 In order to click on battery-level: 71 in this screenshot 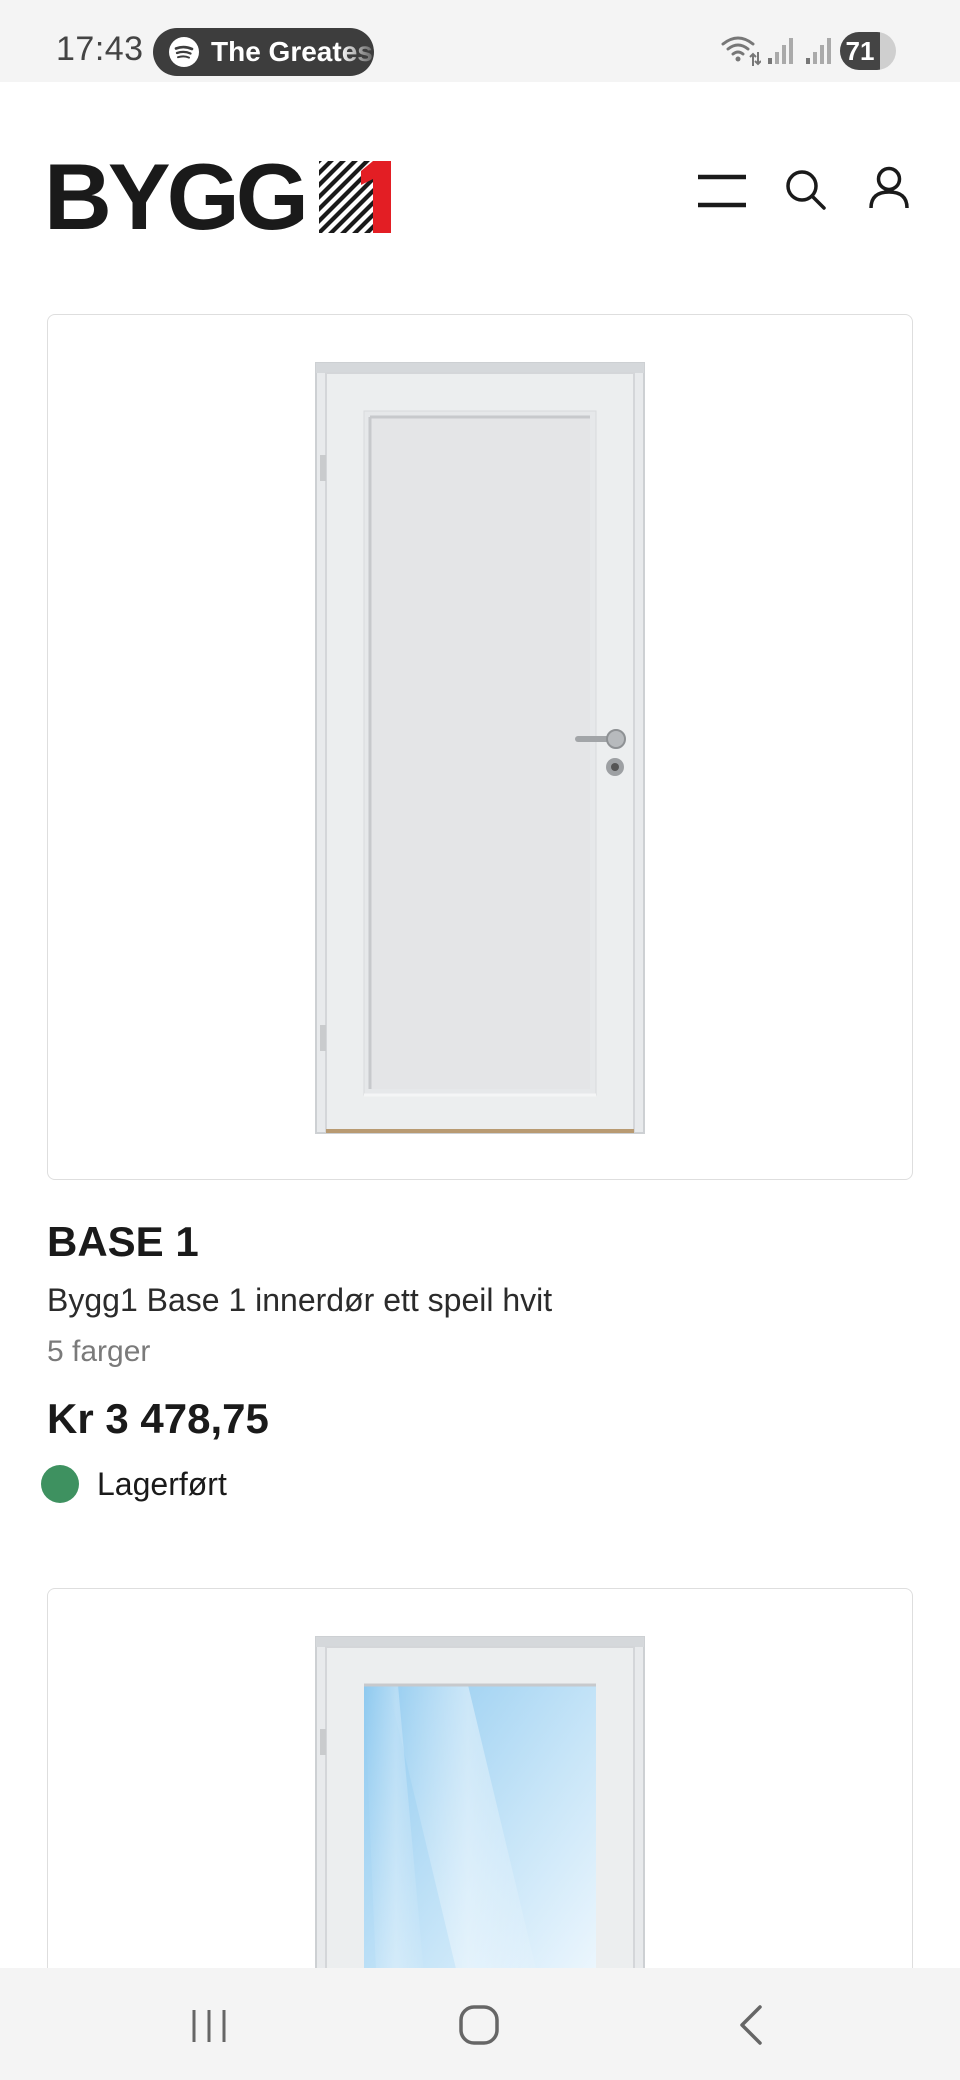, I will do `click(860, 50)`.